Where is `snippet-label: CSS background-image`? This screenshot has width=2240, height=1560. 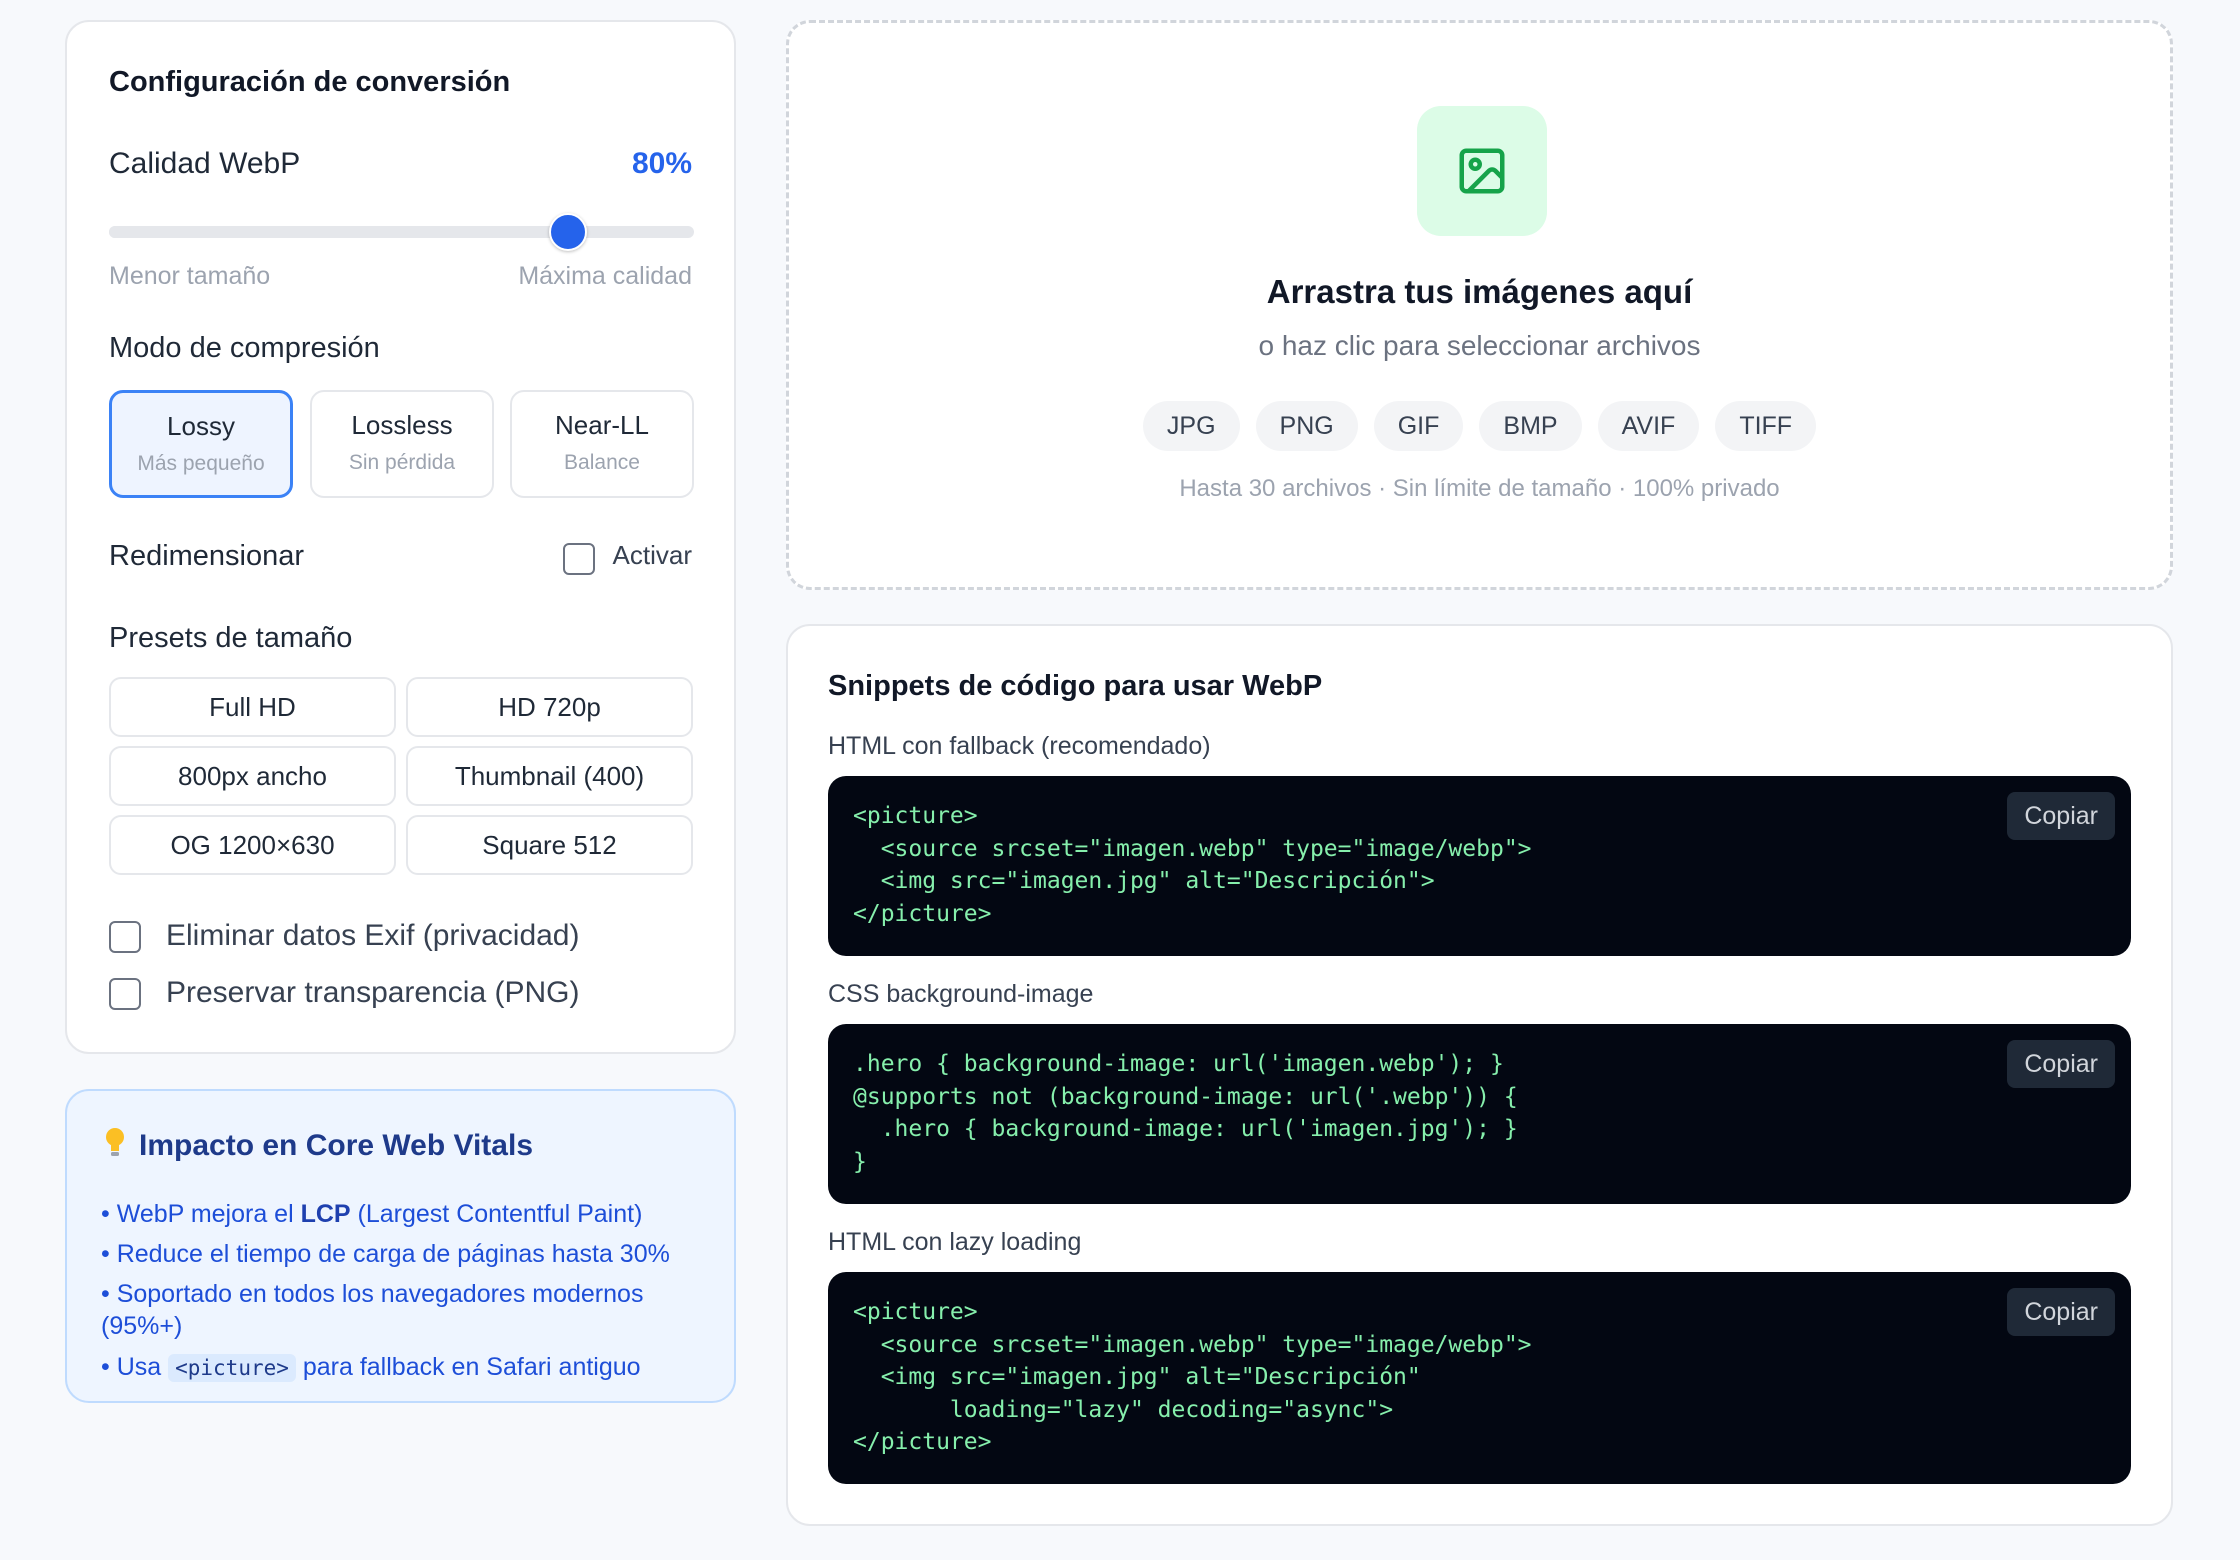 snippet-label: CSS background-image is located at coordinates (961, 994).